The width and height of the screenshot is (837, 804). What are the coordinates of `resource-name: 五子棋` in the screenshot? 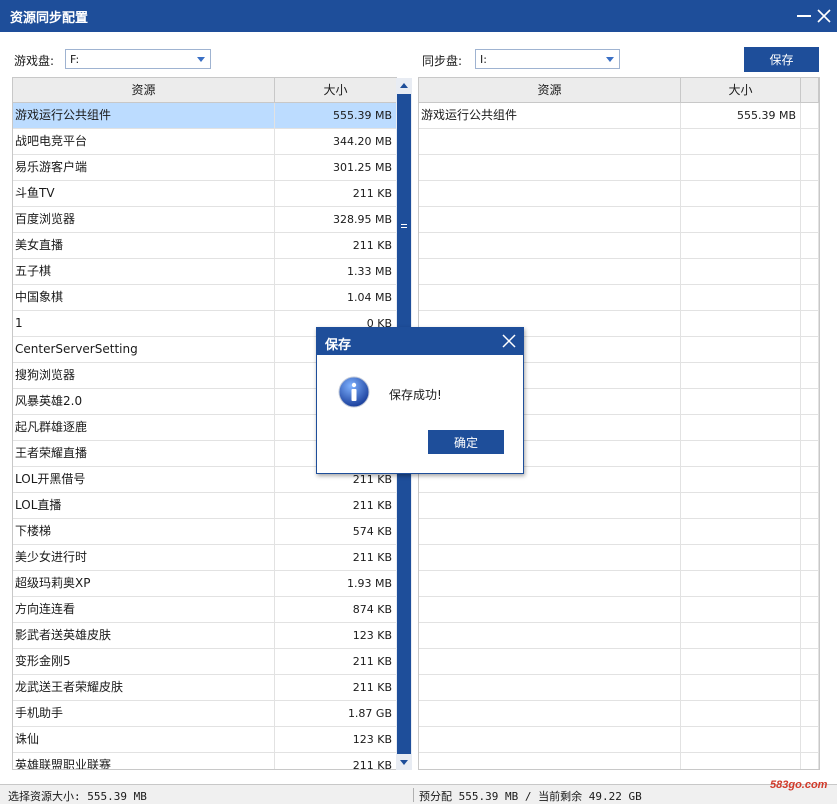 It's located at (144, 271).